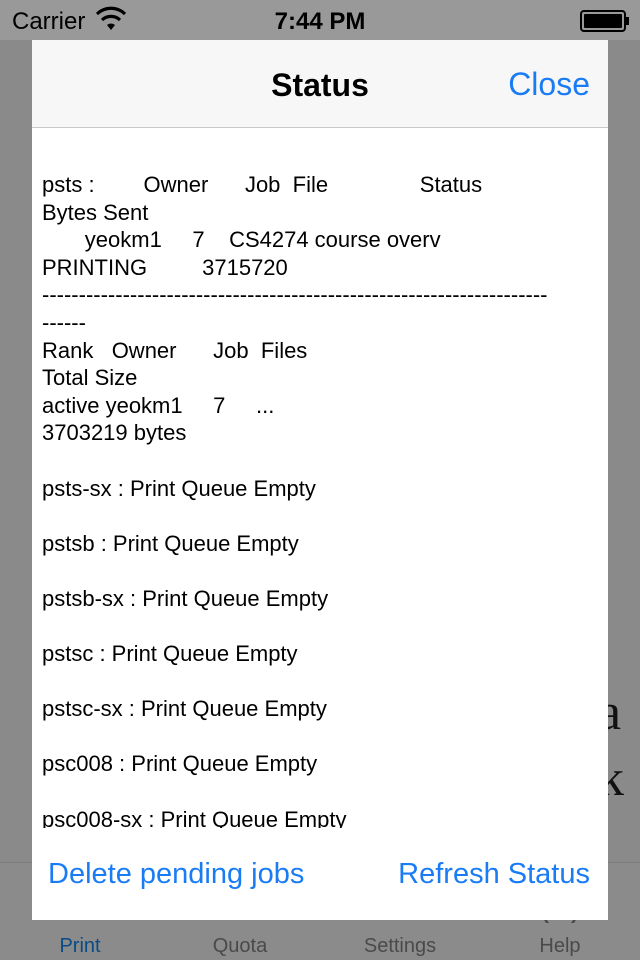 This screenshot has height=960, width=640. What do you see at coordinates (604, 21) in the screenshot?
I see `battery-icon` at bounding box center [604, 21].